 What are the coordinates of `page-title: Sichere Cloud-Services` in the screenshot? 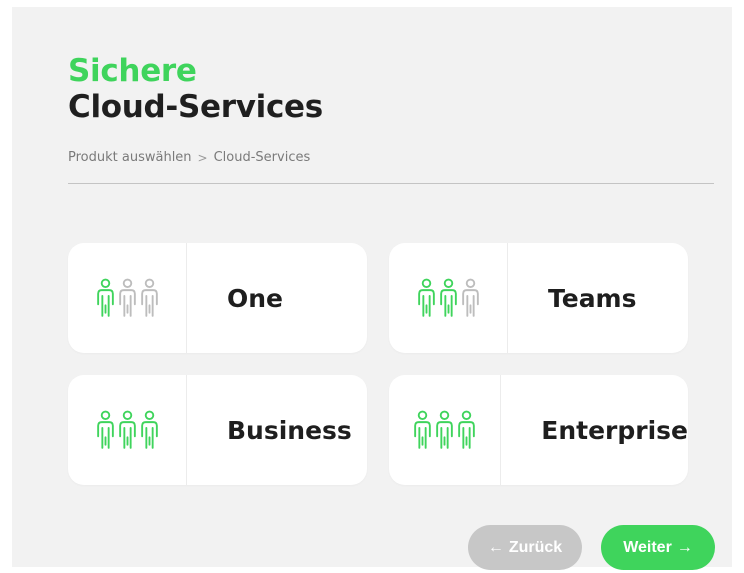 It's located at (195, 89).